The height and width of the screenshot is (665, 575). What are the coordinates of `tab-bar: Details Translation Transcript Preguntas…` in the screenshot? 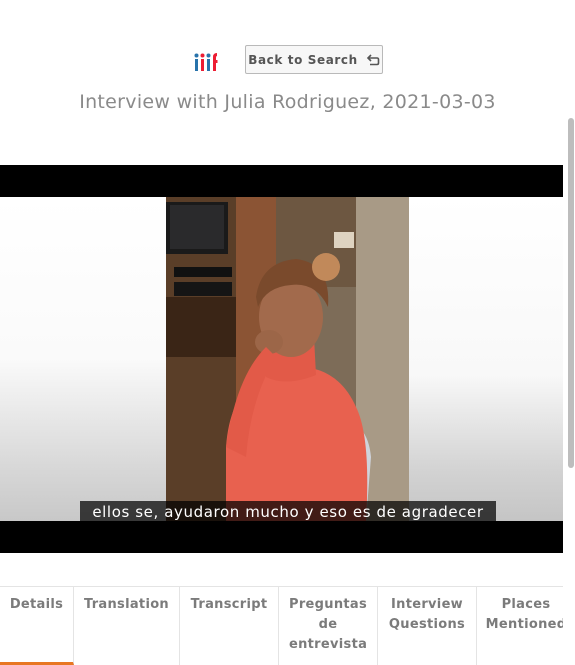 It's located at (287, 625).